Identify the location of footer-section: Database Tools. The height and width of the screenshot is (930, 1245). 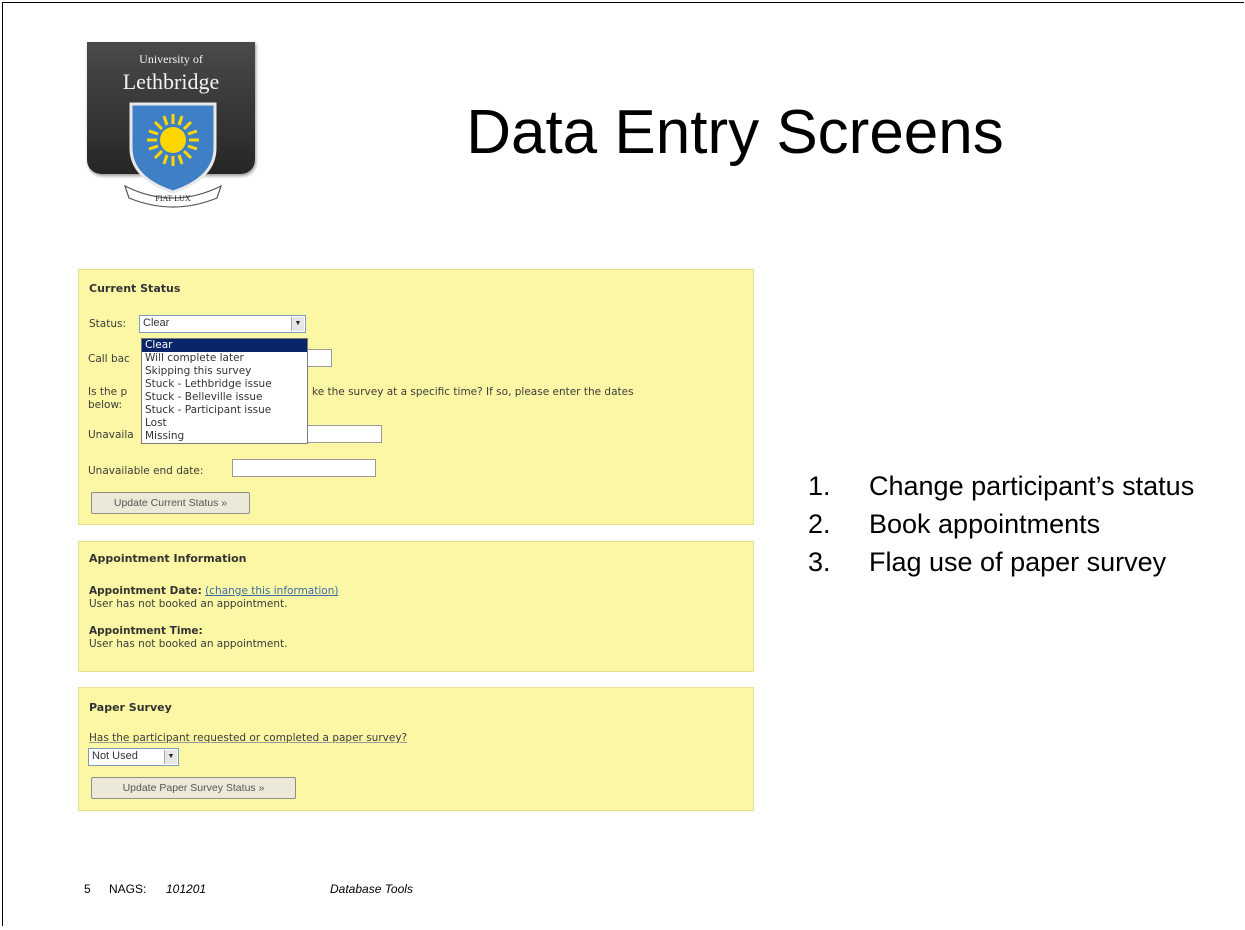
(371, 889).